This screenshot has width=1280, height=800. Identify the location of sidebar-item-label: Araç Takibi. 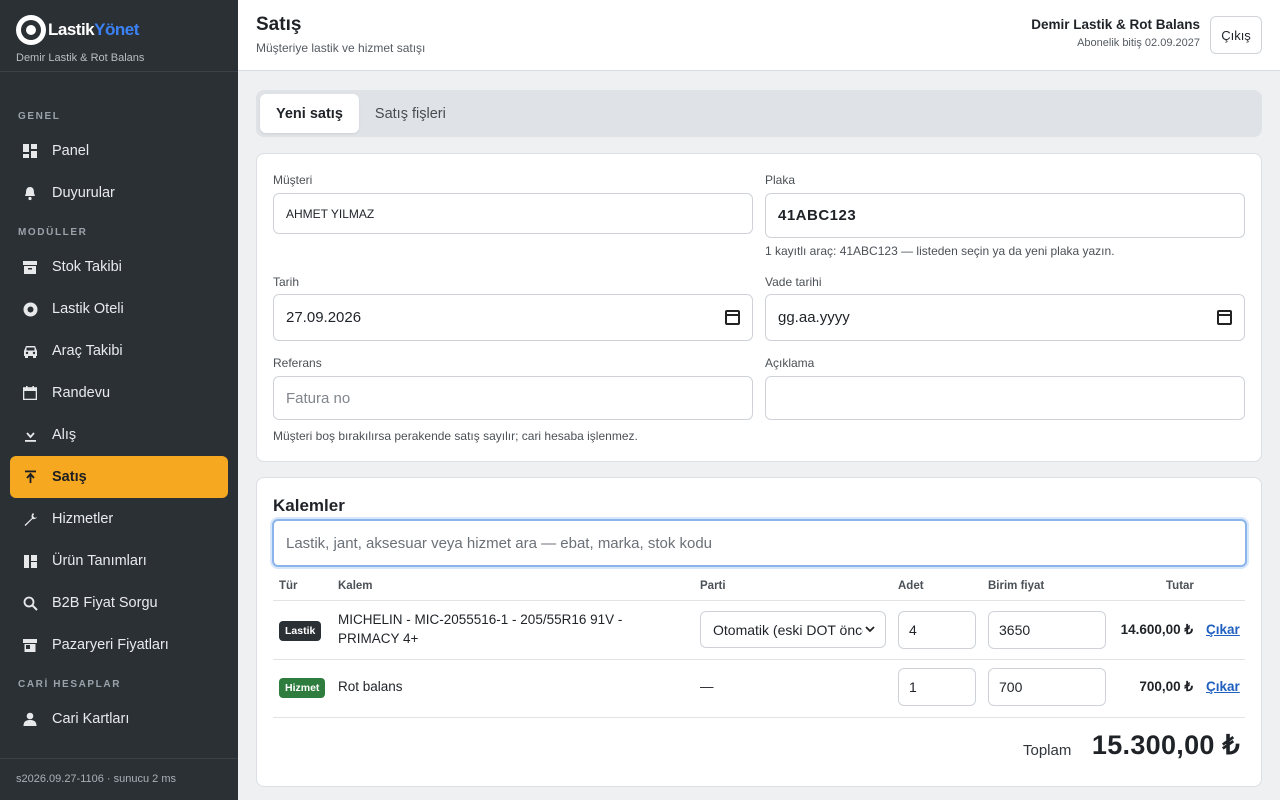
(87, 351).